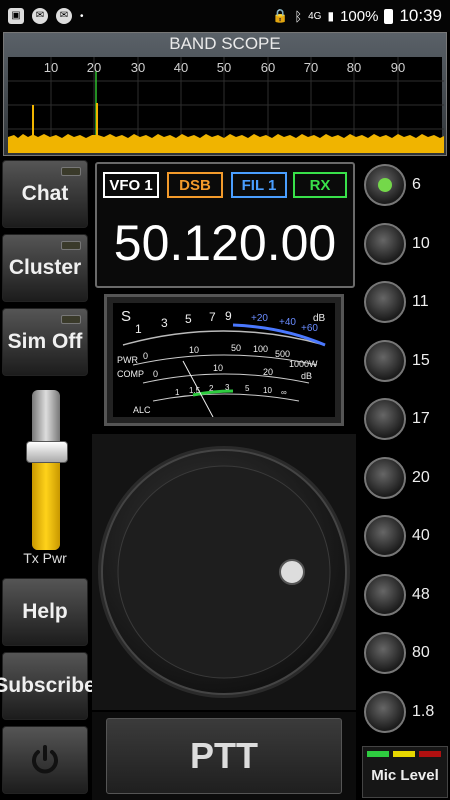  I want to click on cluster-button: Cluster, so click(45, 268).